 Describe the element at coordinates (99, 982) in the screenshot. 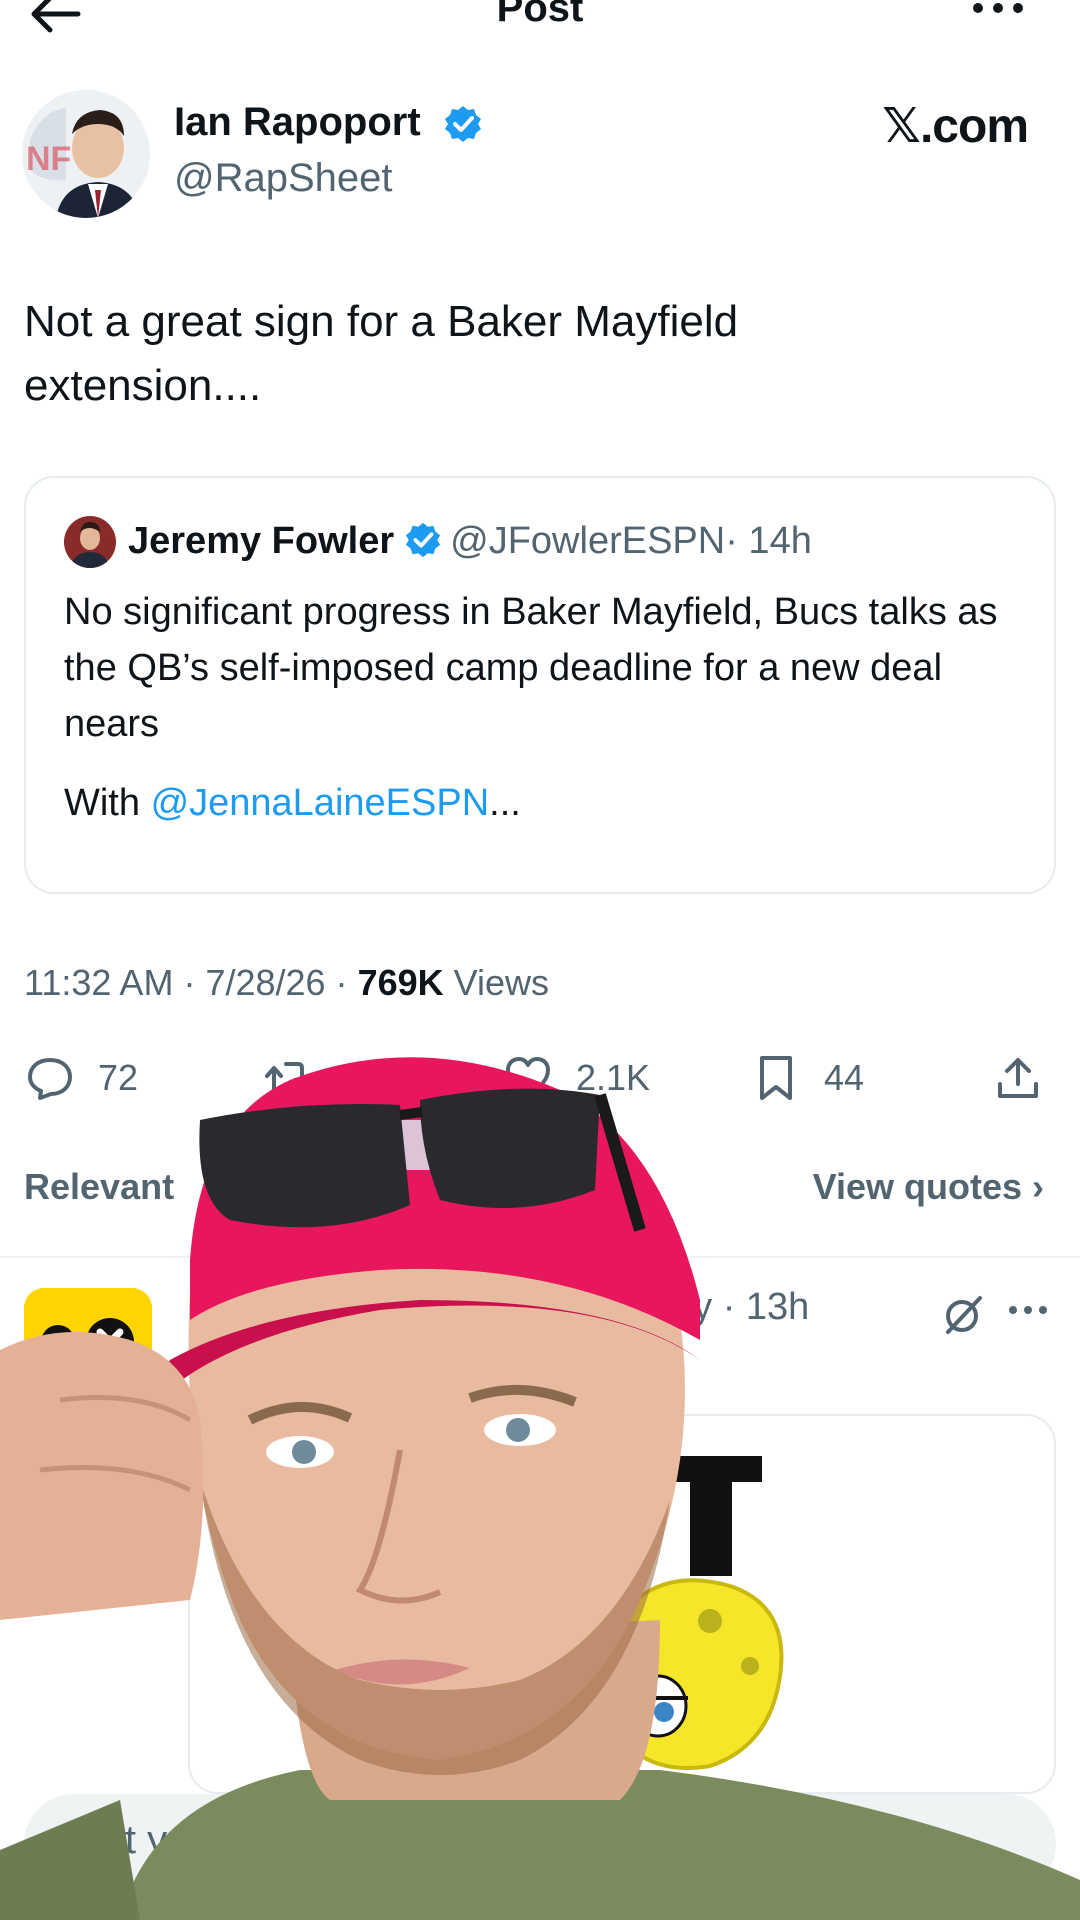

I see `post-time: 11:32 AM` at that location.